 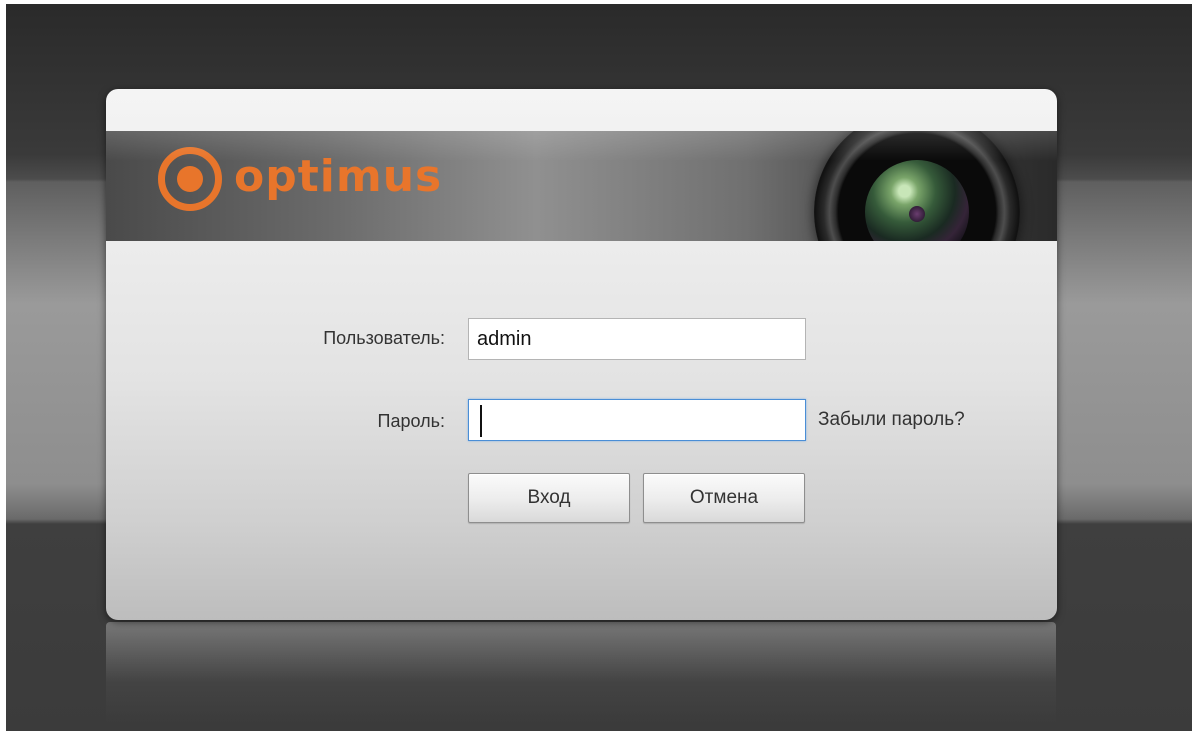 What do you see at coordinates (384, 338) in the screenshot?
I see `username-label: Пользователь:` at bounding box center [384, 338].